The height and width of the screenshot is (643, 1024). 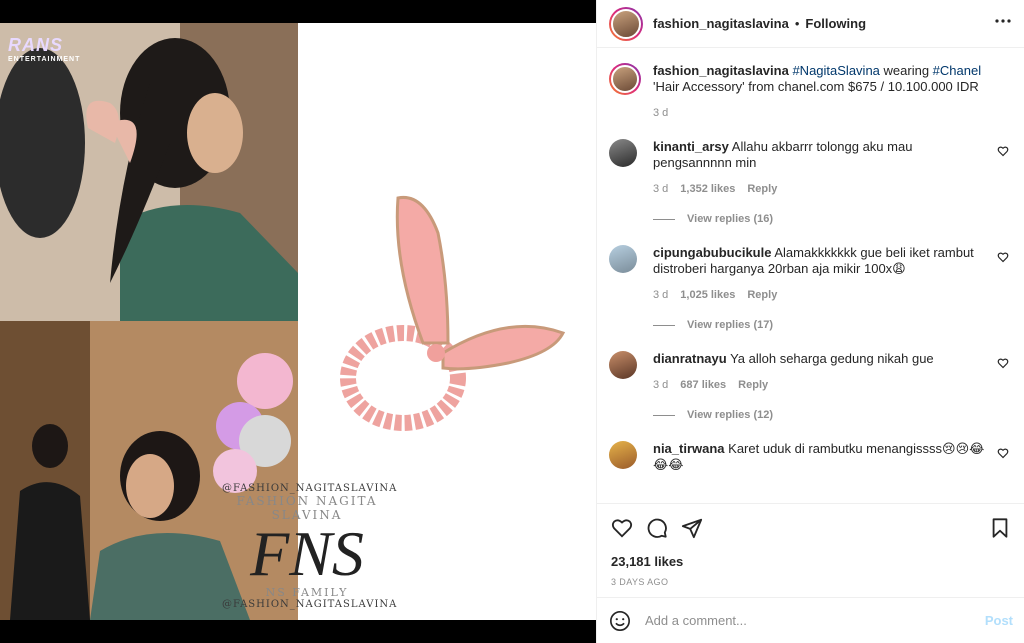 I want to click on likes-count: 23,181 likes, so click(x=811, y=561).